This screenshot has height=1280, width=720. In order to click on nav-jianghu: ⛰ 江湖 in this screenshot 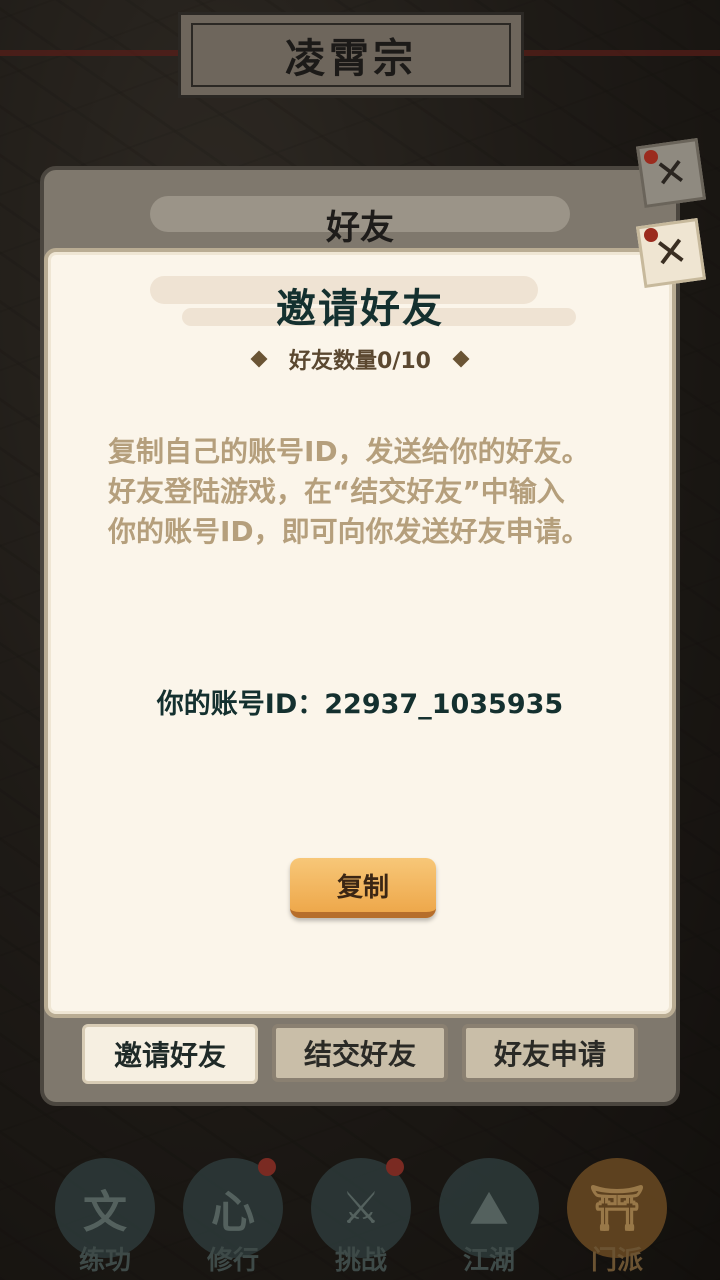, I will do `click(489, 1216)`.